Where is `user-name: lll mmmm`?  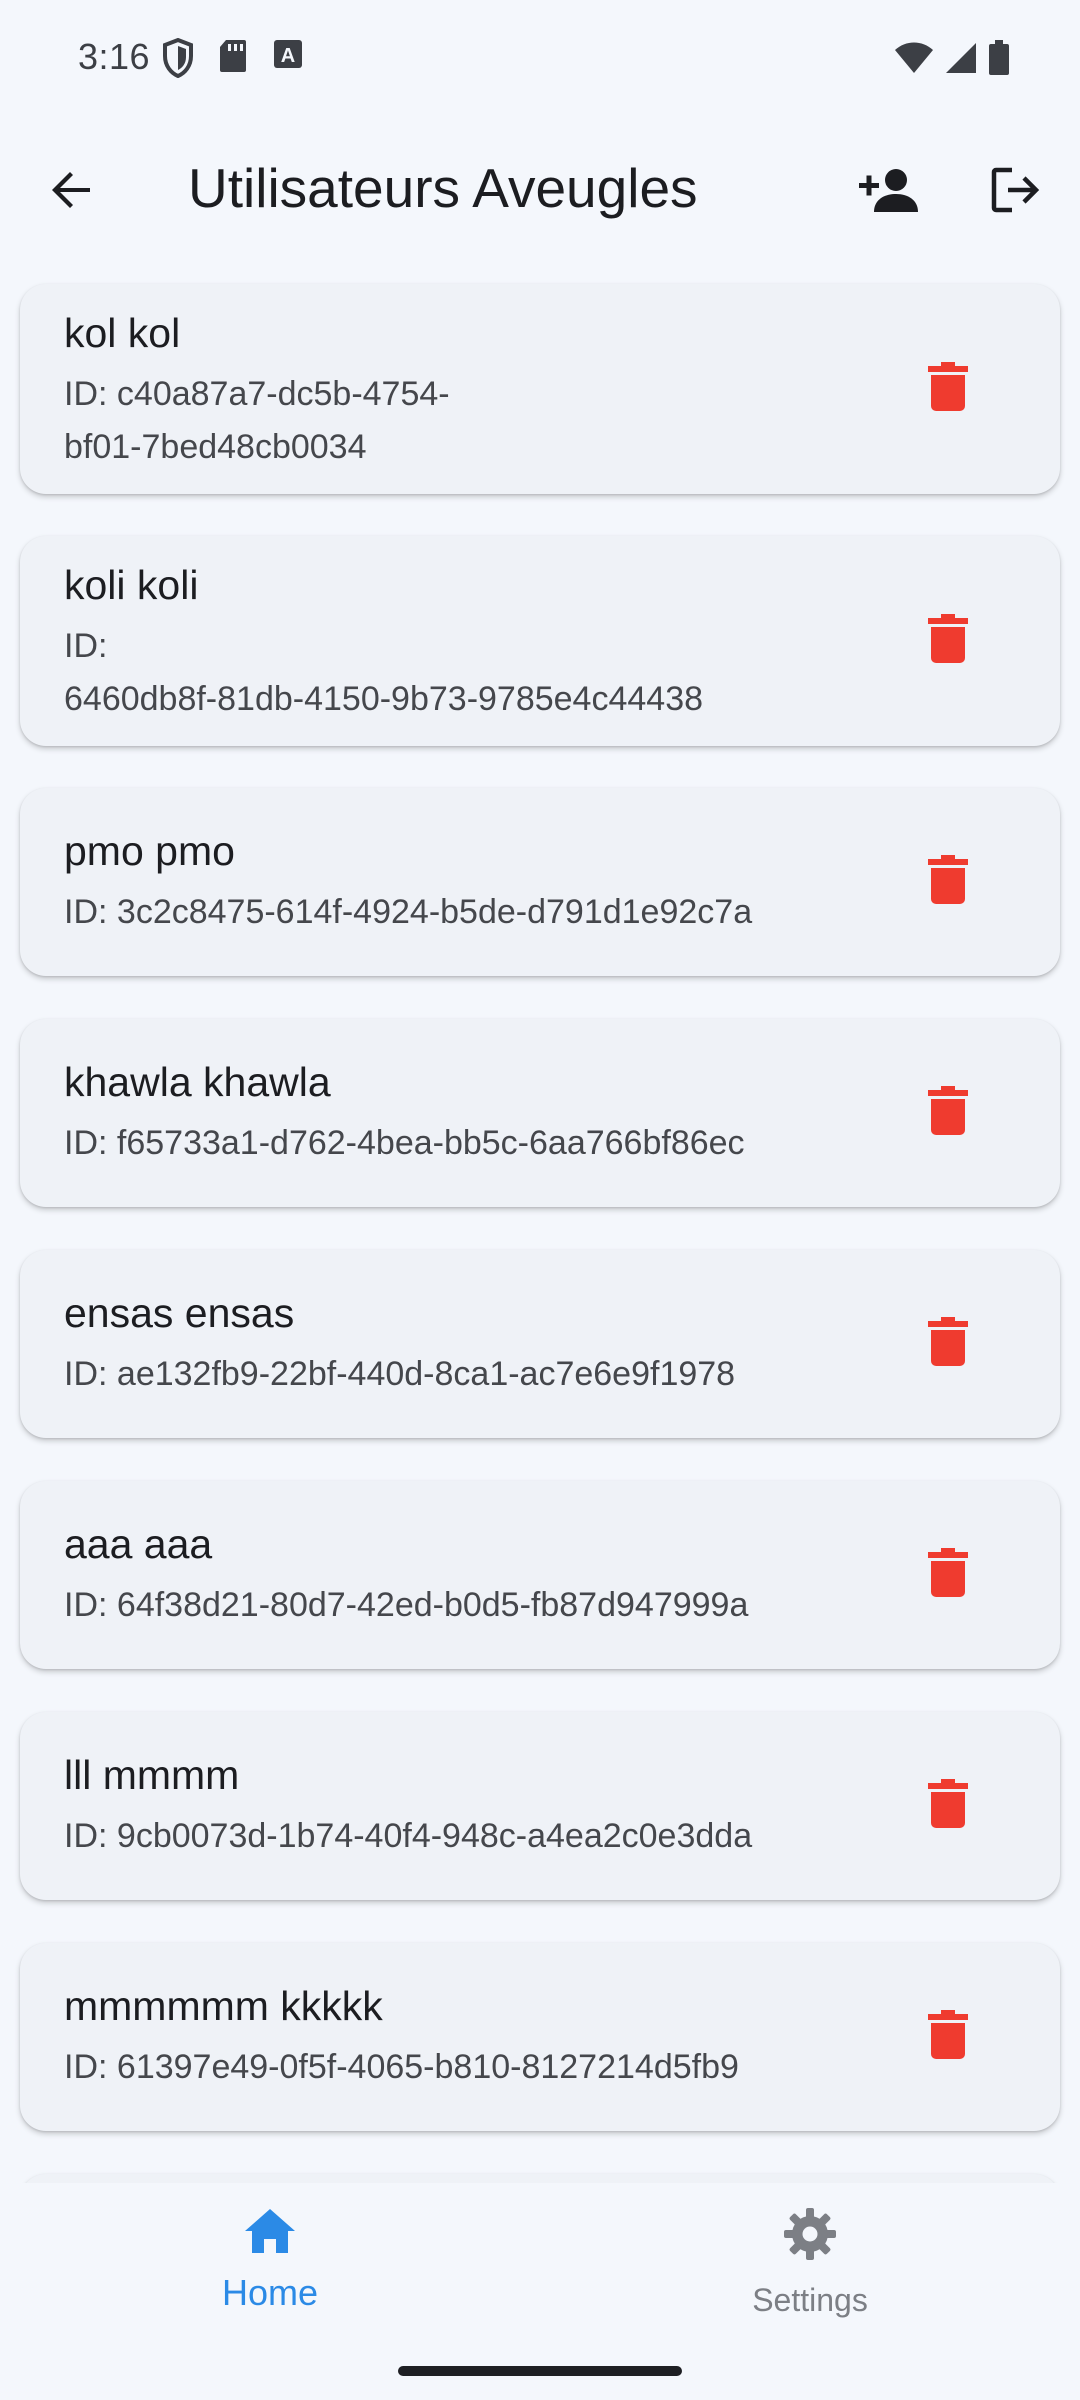
user-name: lll mmmm is located at coordinates (152, 1775).